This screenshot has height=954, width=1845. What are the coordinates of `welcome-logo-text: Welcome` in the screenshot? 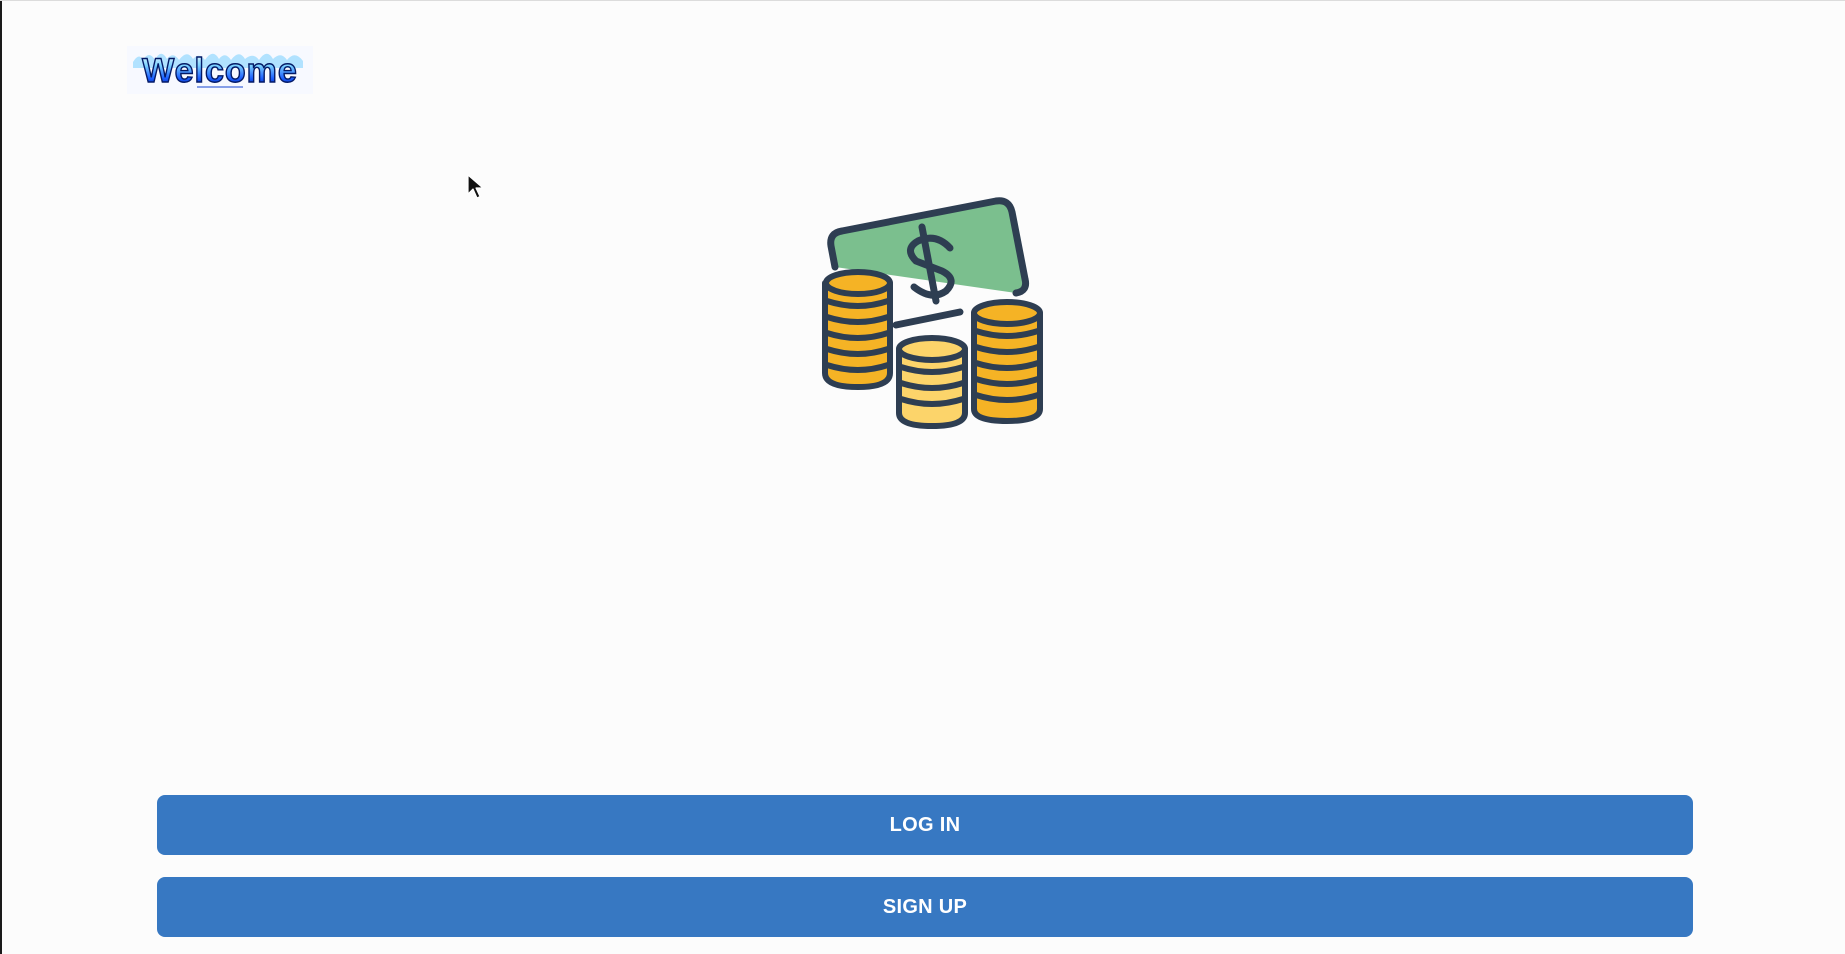 It's located at (220, 71).